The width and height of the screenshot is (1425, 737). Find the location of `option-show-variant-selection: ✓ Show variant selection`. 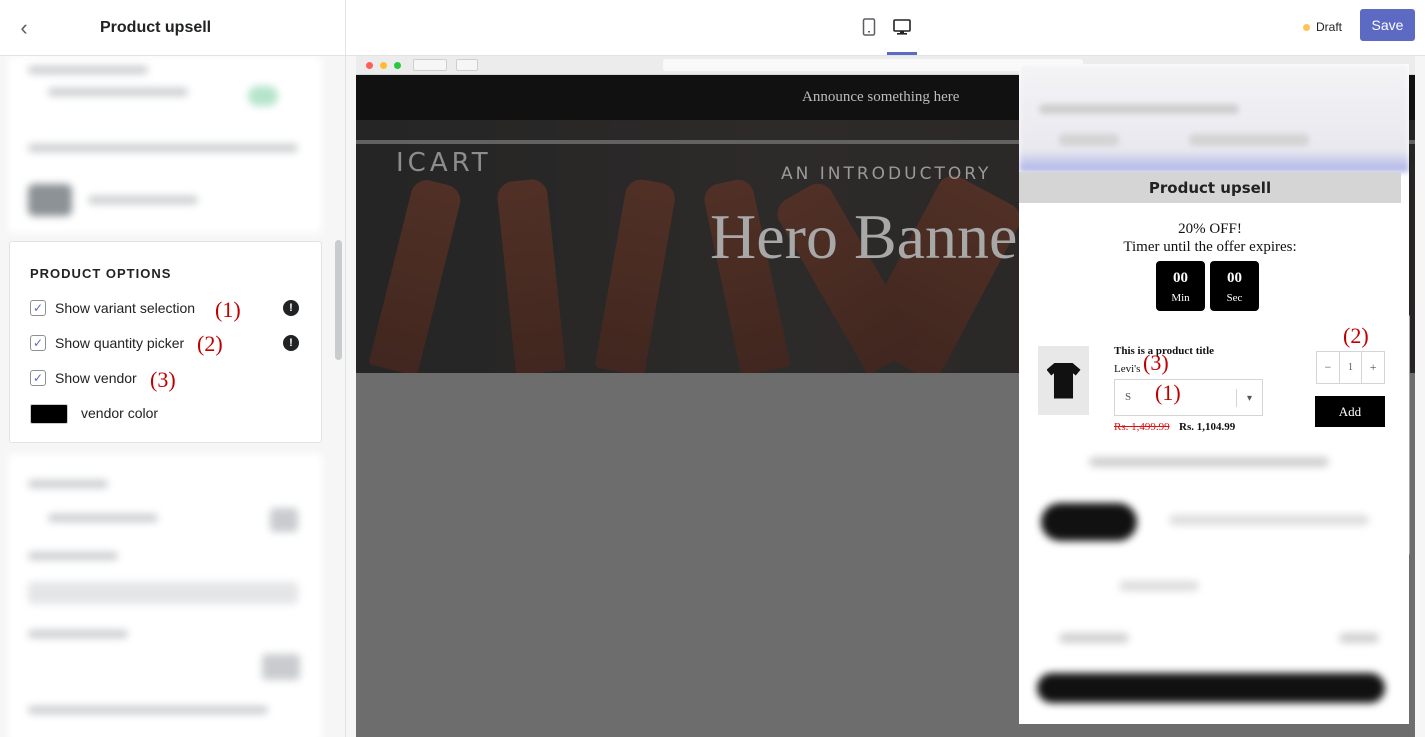

option-show-variant-selection: ✓ Show variant selection is located at coordinates (112, 308).